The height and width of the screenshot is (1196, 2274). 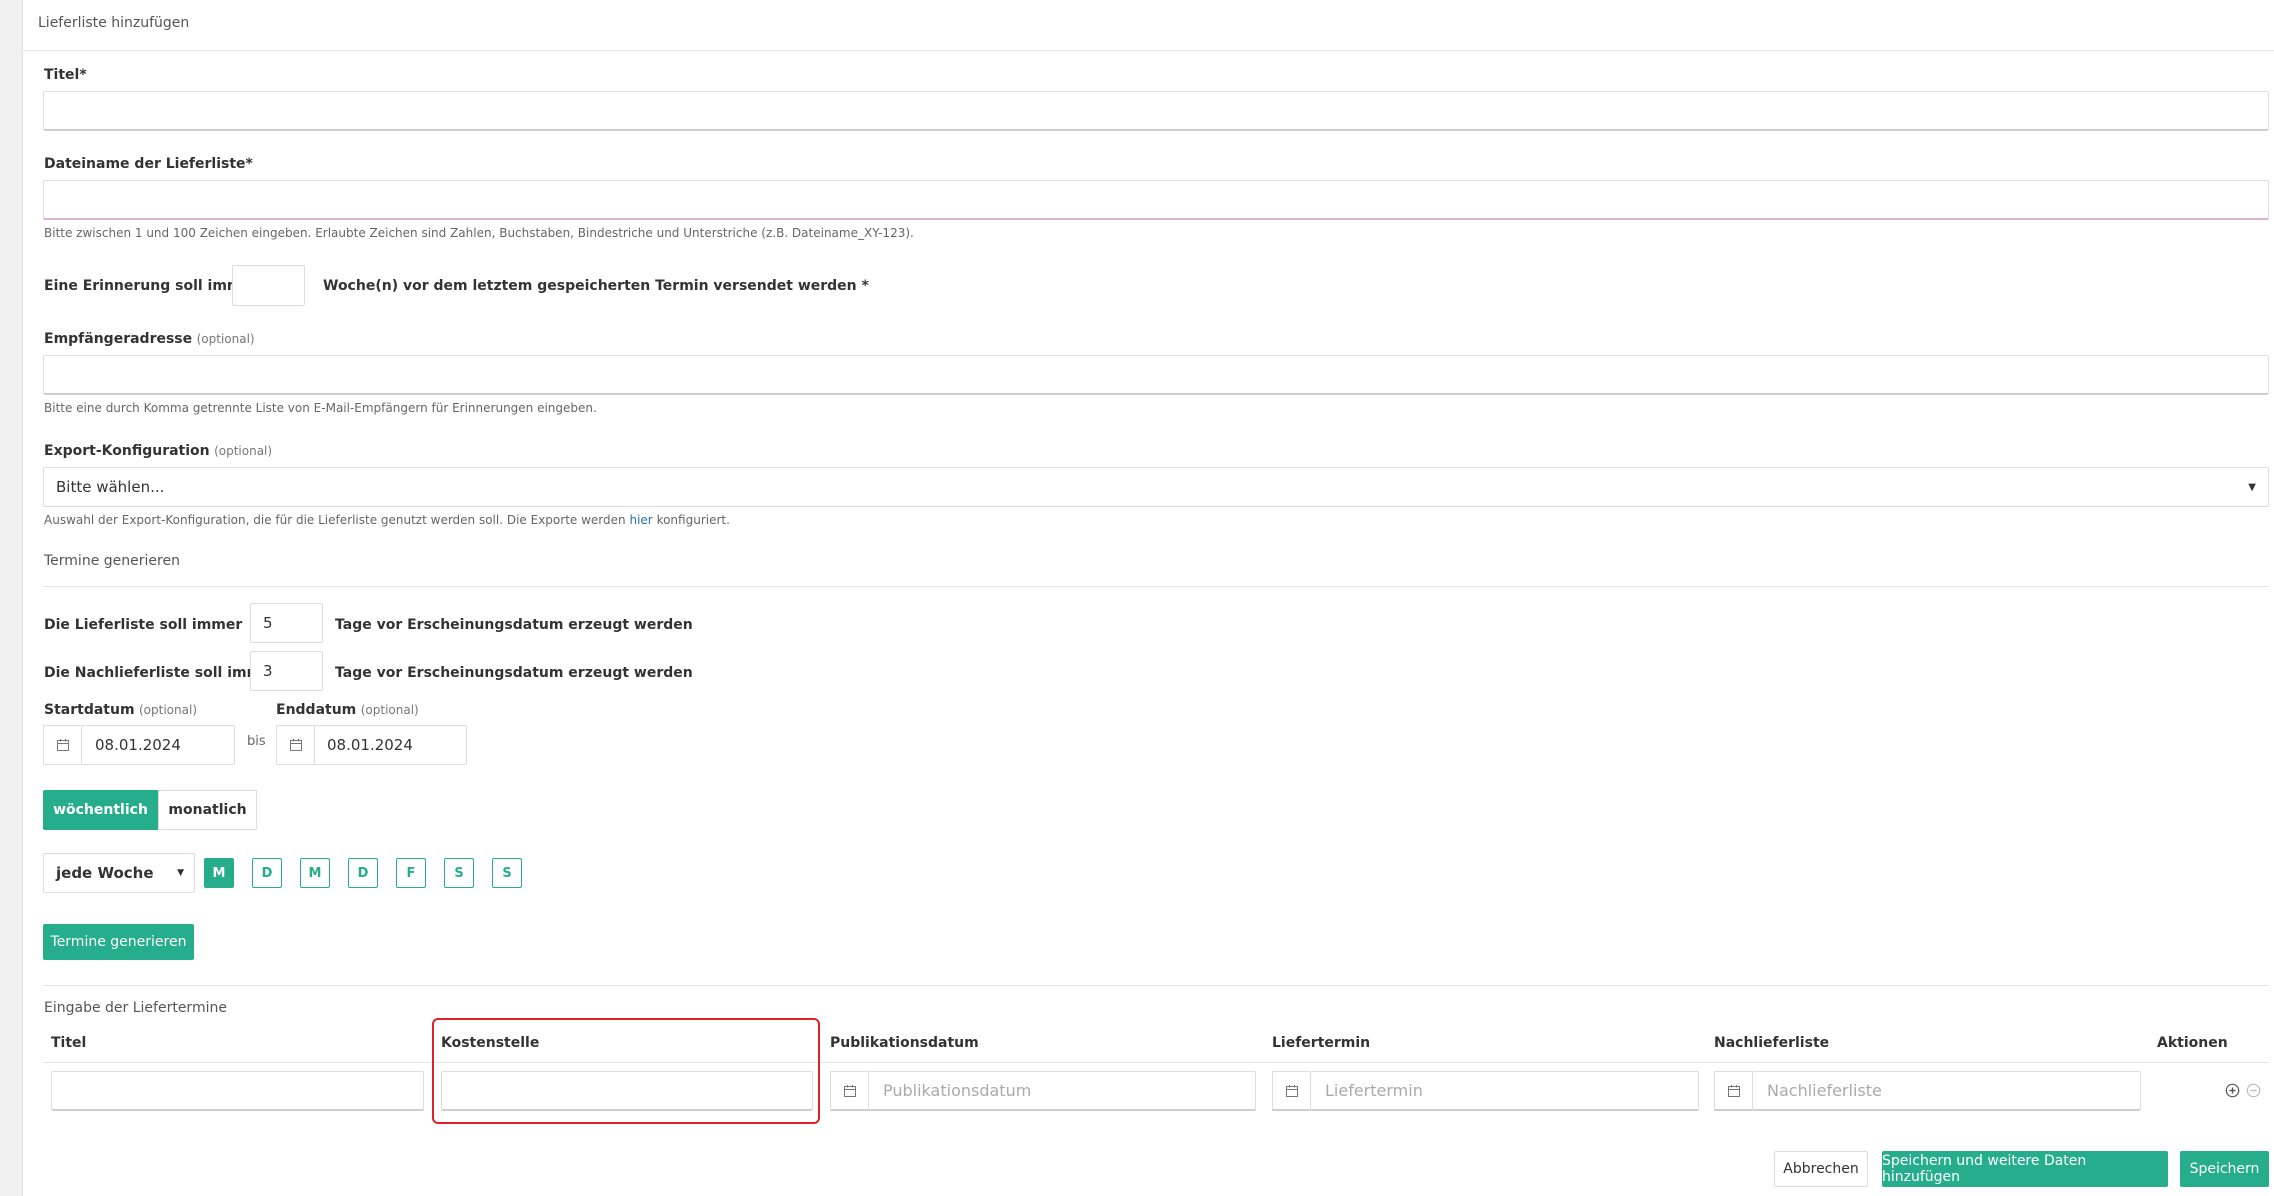 What do you see at coordinates (295, 745) in the screenshot?
I see `enddatum-calendar-icon` at bounding box center [295, 745].